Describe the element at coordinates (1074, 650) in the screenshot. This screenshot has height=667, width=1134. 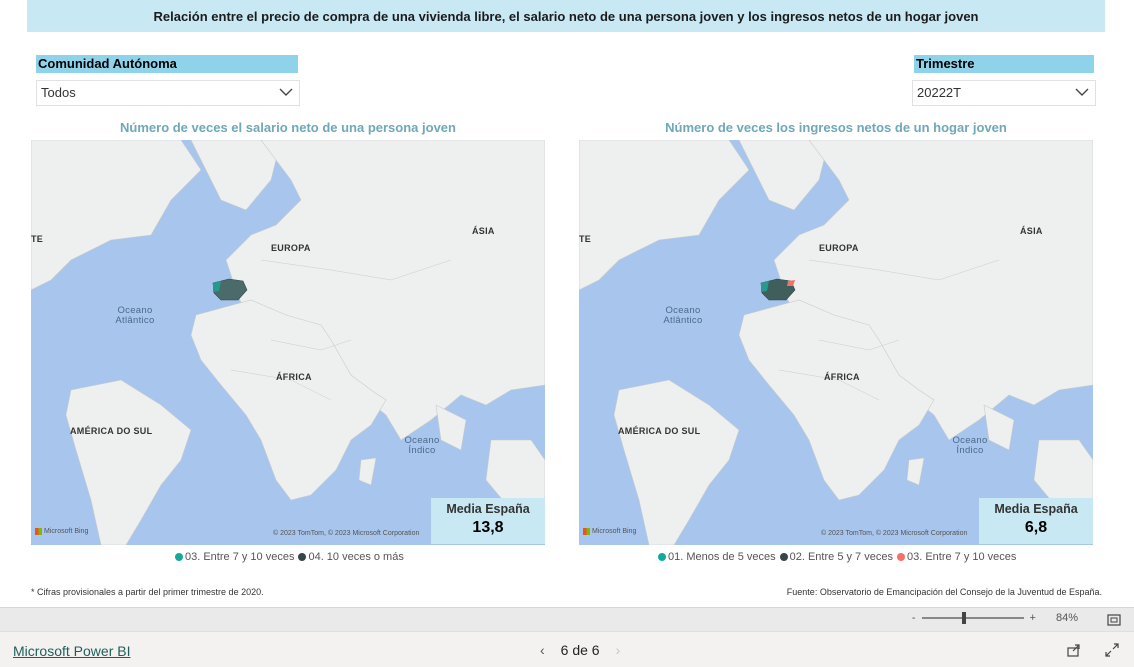
I see `share-icon` at that location.